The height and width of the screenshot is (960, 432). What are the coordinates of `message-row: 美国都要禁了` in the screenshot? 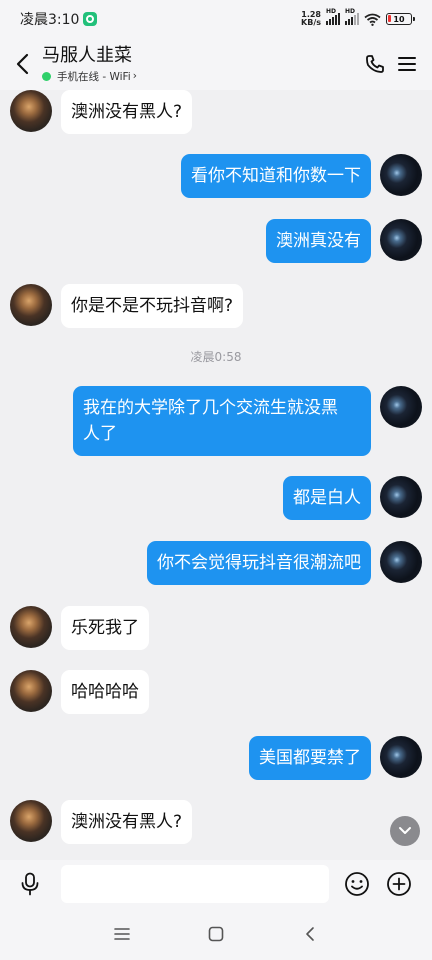 It's located at (335, 758).